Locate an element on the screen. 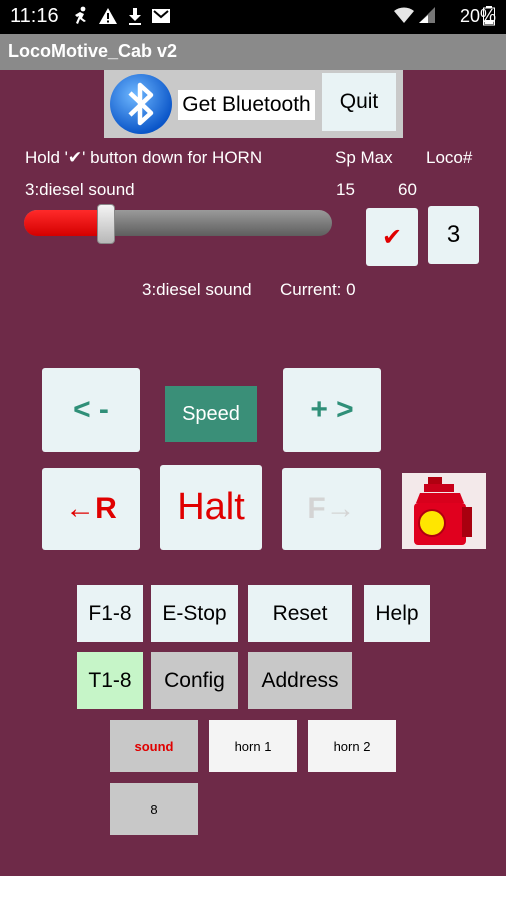  status-time: 11:16 is located at coordinates (34, 16).